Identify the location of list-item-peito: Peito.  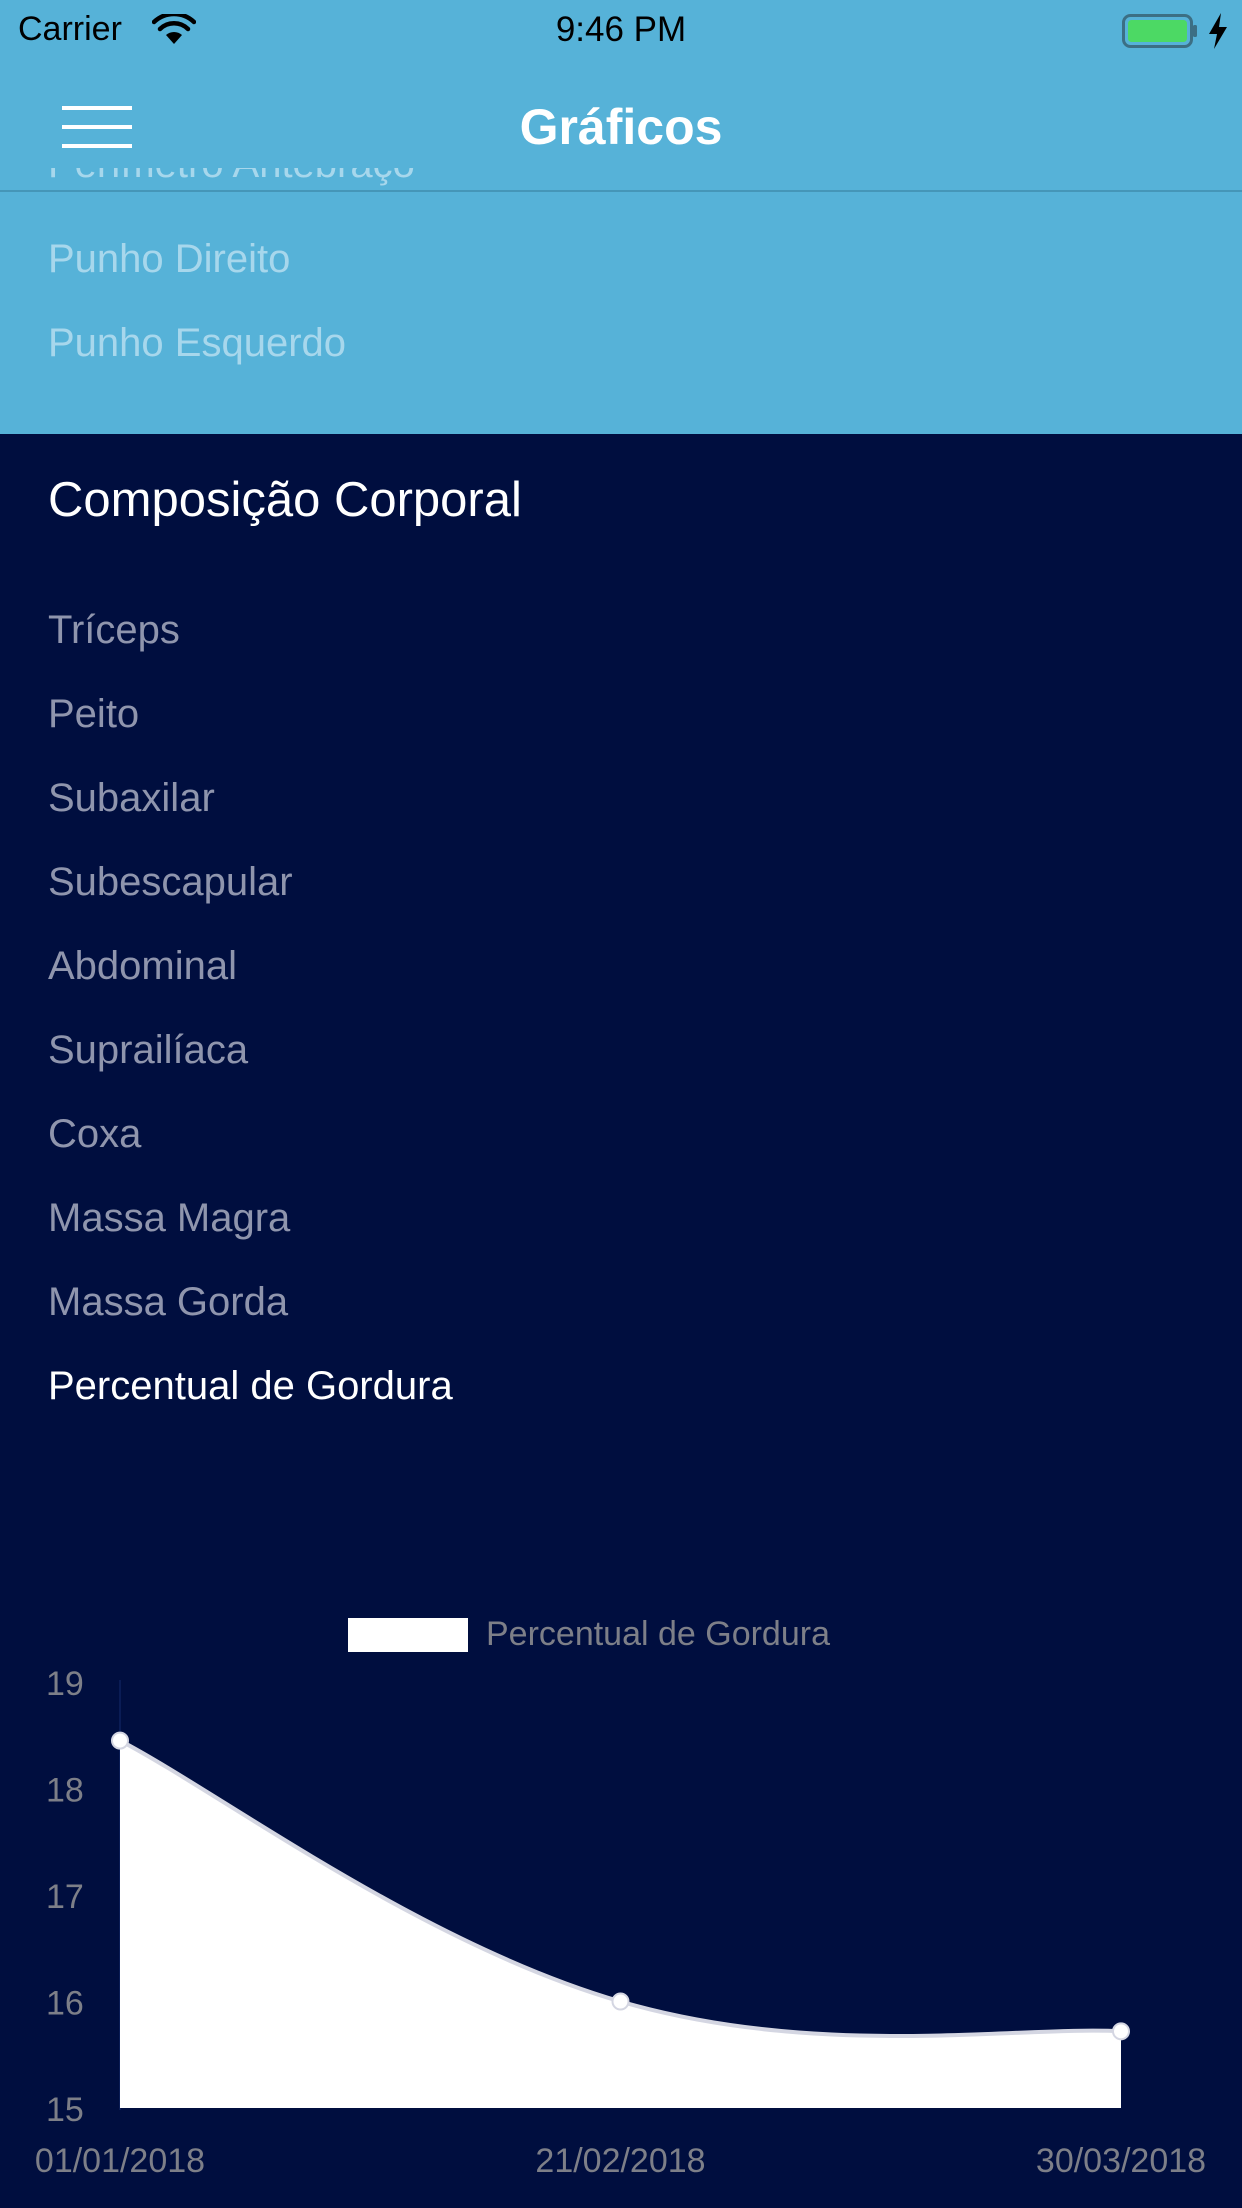
(93, 714).